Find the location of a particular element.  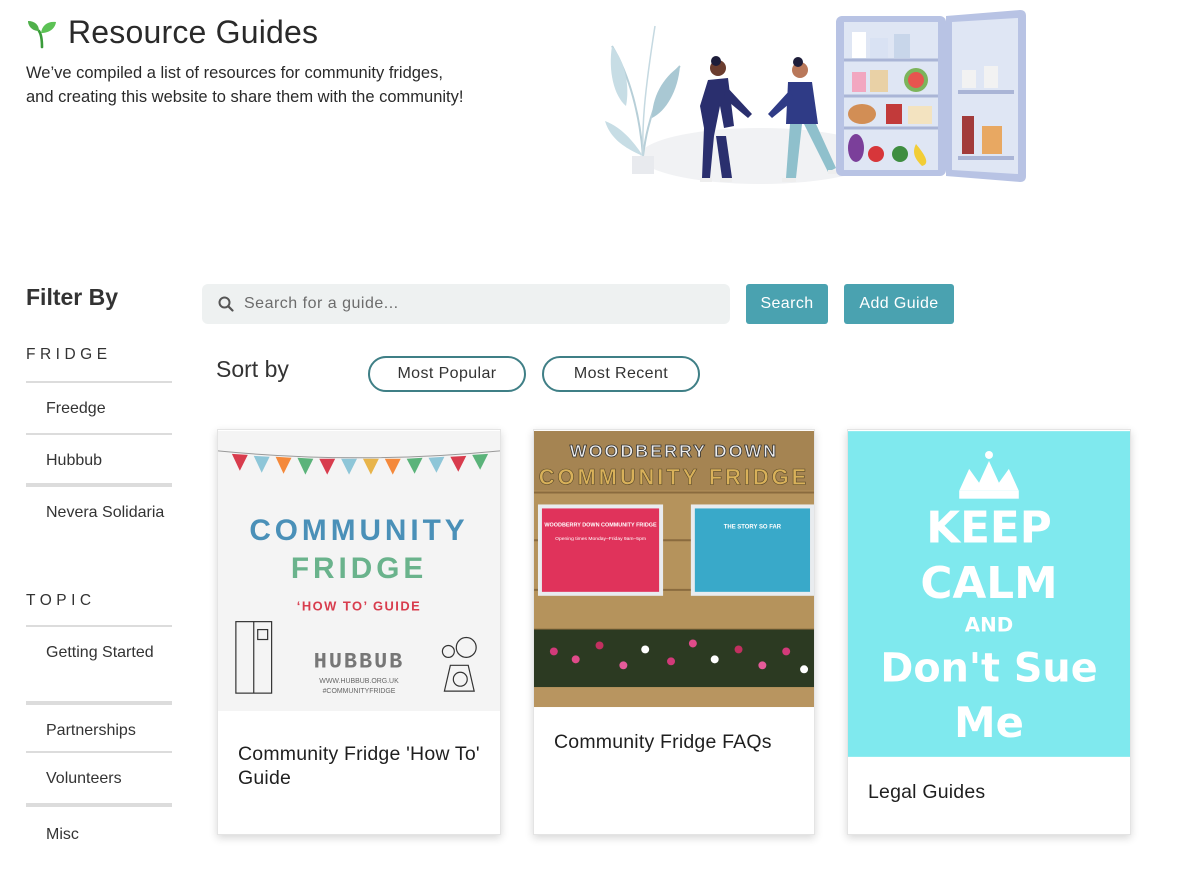

page-header: Resource Guides is located at coordinates (172, 32).